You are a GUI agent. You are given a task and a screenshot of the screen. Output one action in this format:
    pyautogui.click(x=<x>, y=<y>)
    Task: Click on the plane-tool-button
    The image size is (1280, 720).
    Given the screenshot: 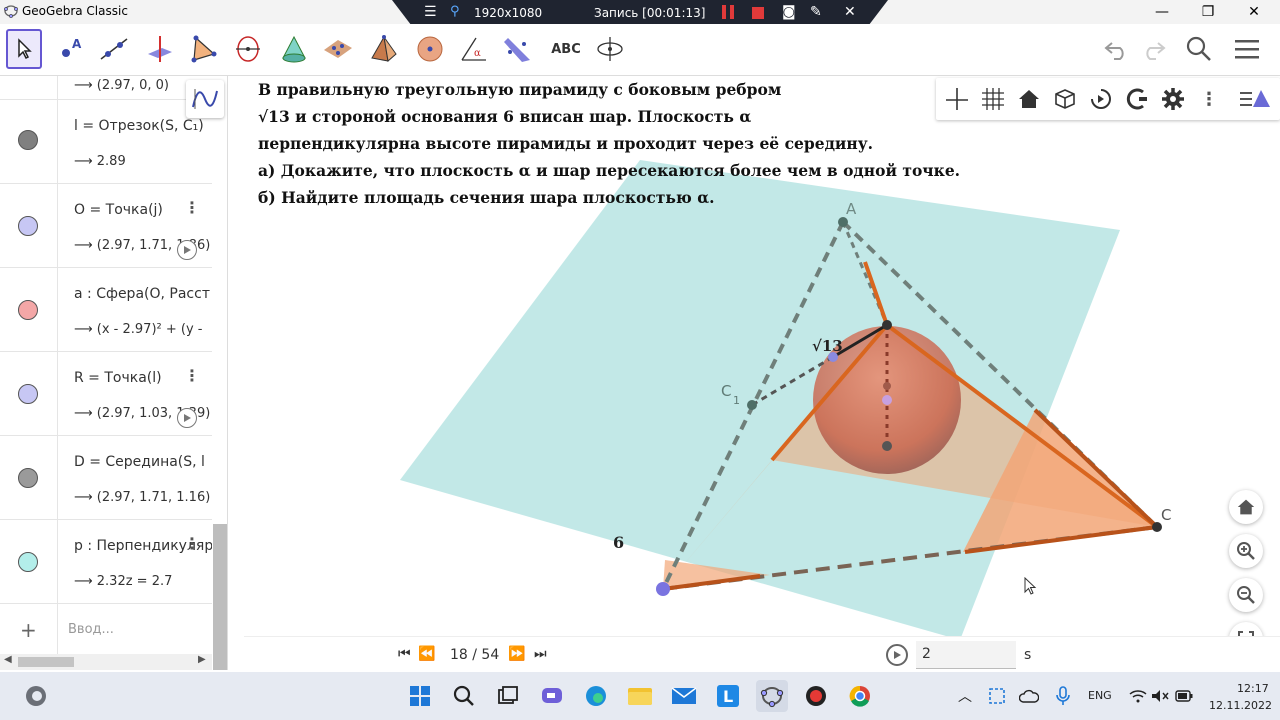 What is the action you would take?
    pyautogui.click(x=338, y=49)
    